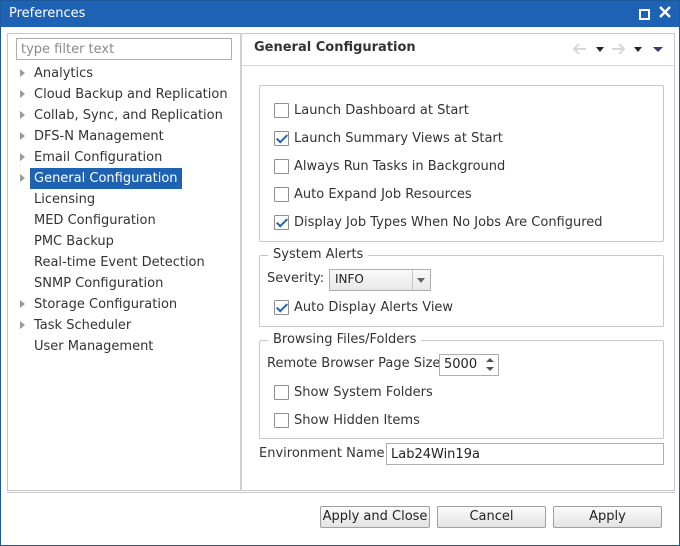  What do you see at coordinates (324, 453) in the screenshot?
I see `environment-name-label: Environment Name:` at bounding box center [324, 453].